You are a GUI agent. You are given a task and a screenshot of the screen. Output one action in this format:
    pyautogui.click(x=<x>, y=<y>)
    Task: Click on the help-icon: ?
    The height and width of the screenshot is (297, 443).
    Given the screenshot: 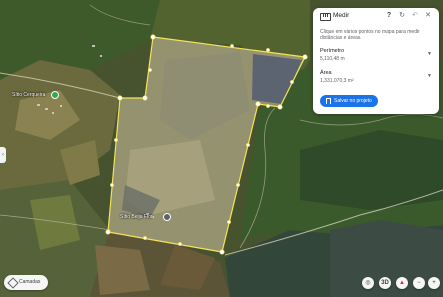 What is the action you would take?
    pyautogui.click(x=389, y=16)
    